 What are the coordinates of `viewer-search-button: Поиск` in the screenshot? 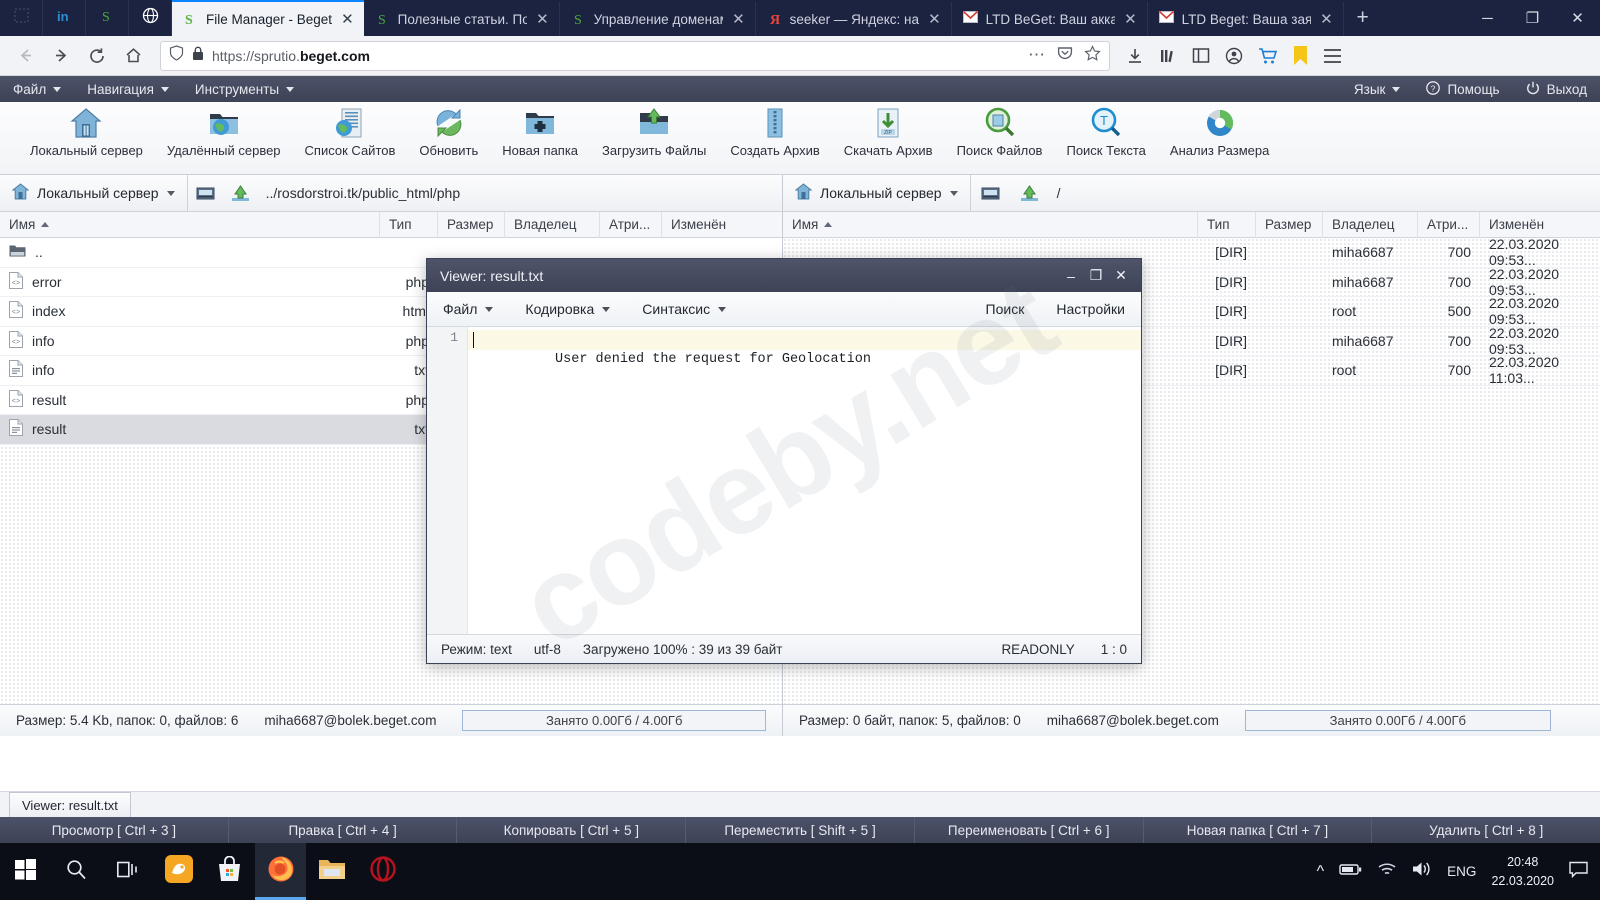 It's located at (1005, 309).